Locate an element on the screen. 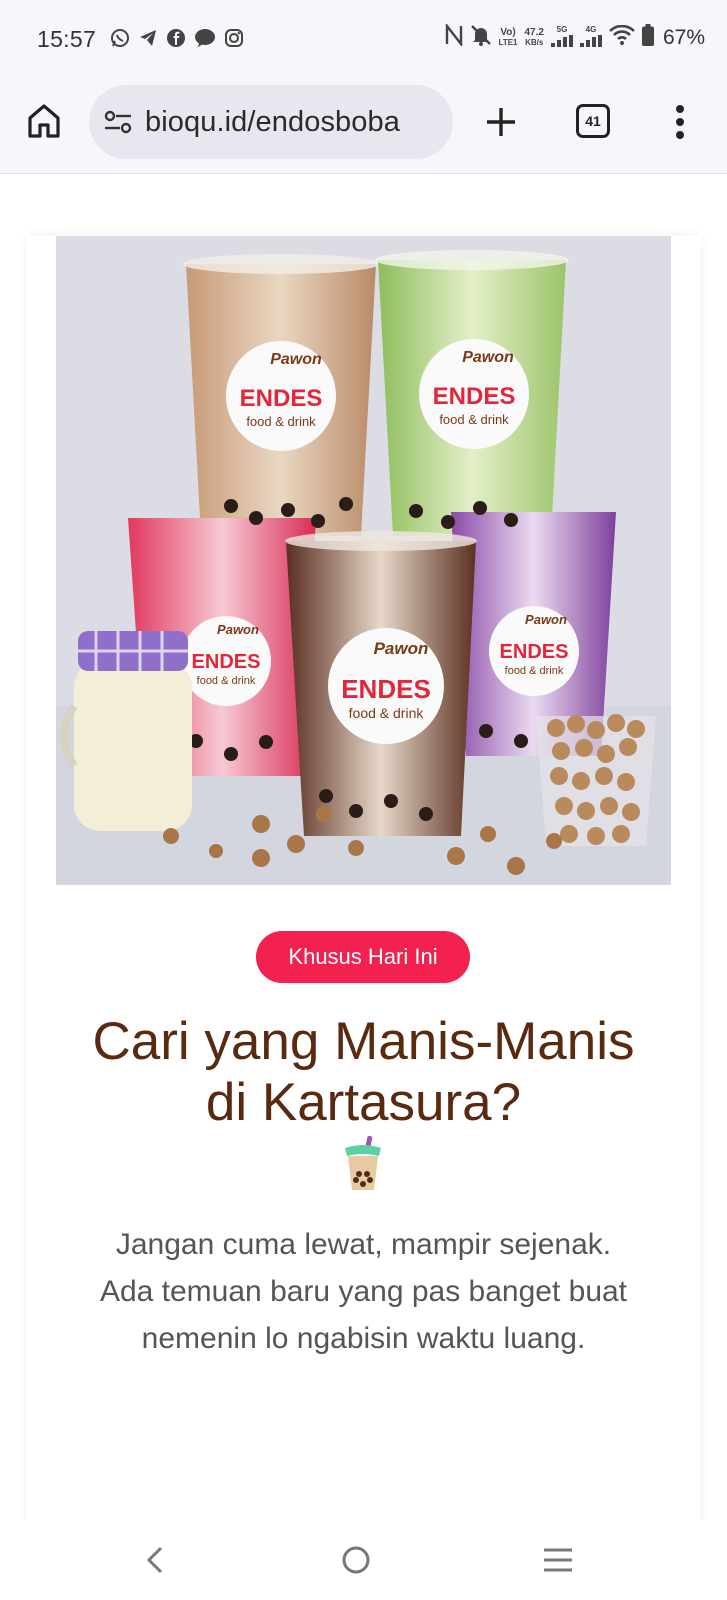 The height and width of the screenshot is (1600, 727). home-nav-button is located at coordinates (356, 1560).